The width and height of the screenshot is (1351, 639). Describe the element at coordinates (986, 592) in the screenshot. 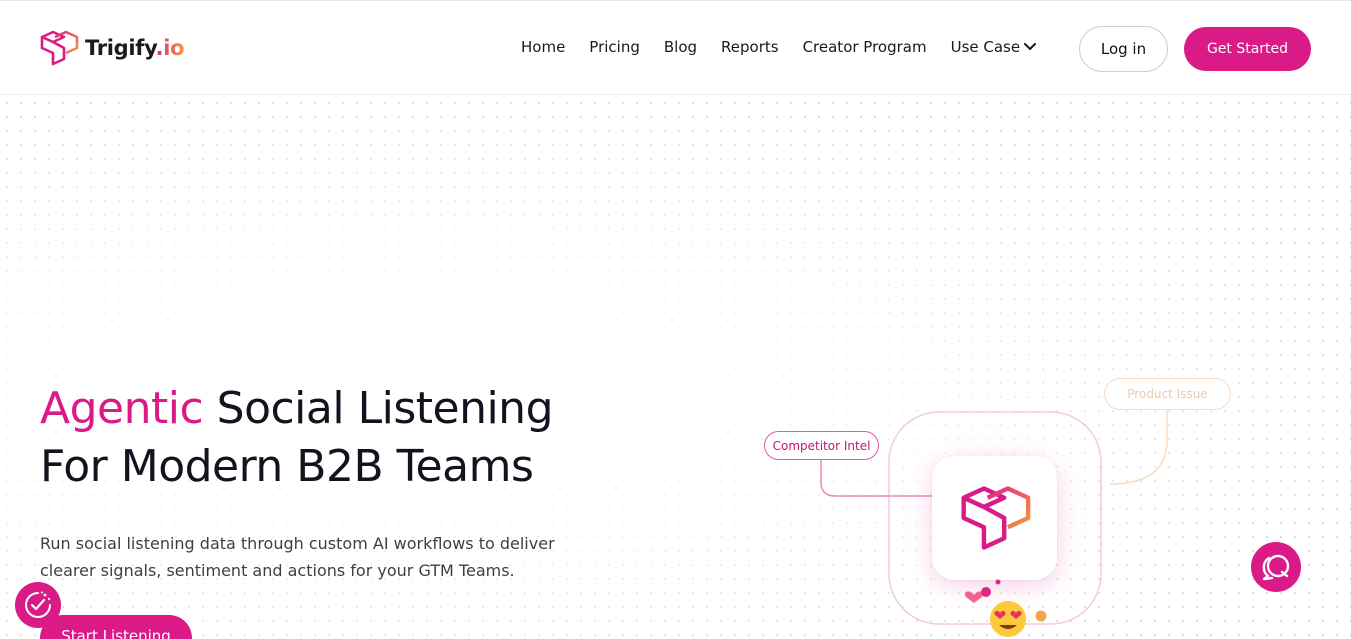

I see `dot-pink` at that location.